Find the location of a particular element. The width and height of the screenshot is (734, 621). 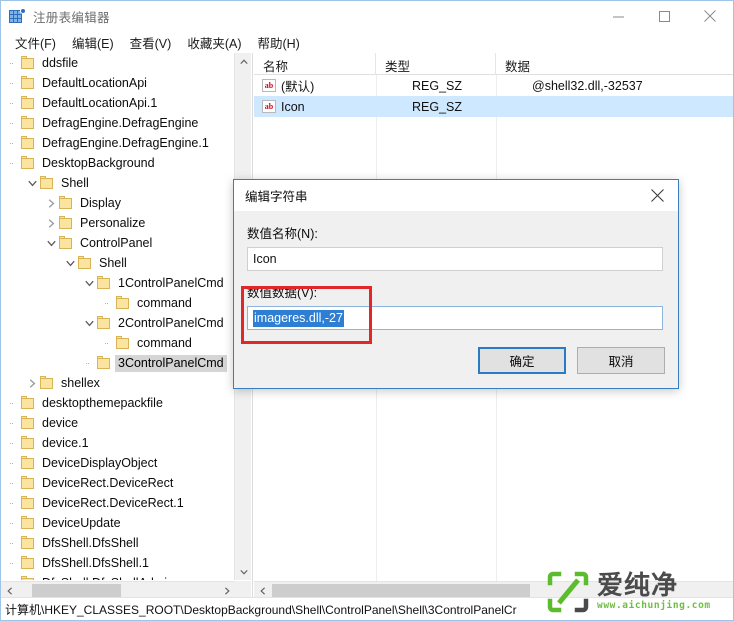

tree-item: DefaultLocationApi.1 is located at coordinates (118, 103).